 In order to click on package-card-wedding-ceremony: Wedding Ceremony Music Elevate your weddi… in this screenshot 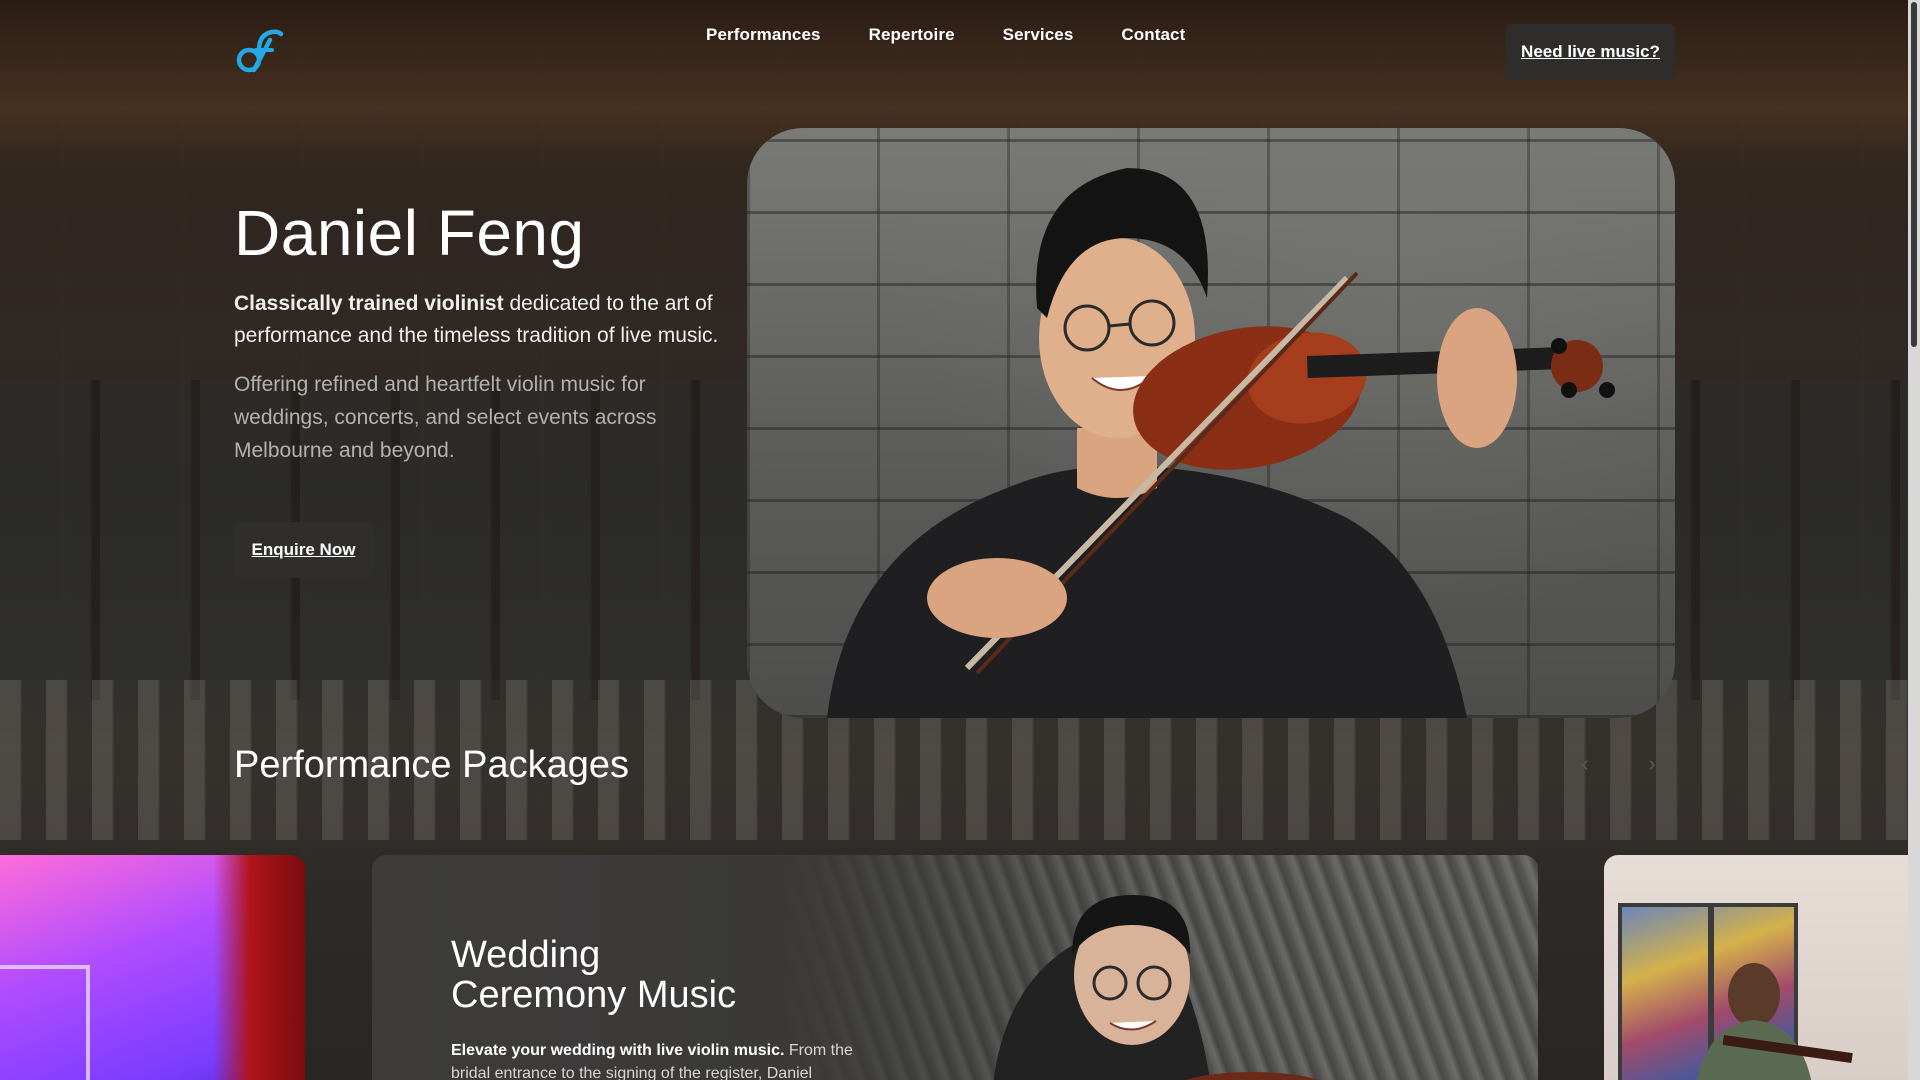, I will do `click(955, 967)`.